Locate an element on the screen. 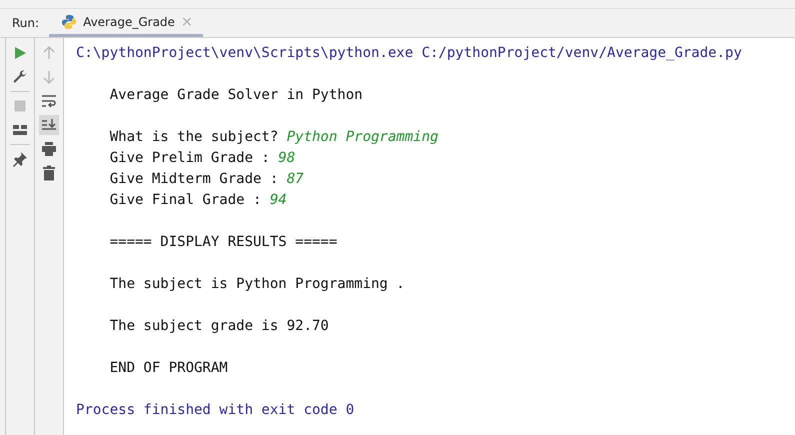  user-input-text: 87 is located at coordinates (295, 179).